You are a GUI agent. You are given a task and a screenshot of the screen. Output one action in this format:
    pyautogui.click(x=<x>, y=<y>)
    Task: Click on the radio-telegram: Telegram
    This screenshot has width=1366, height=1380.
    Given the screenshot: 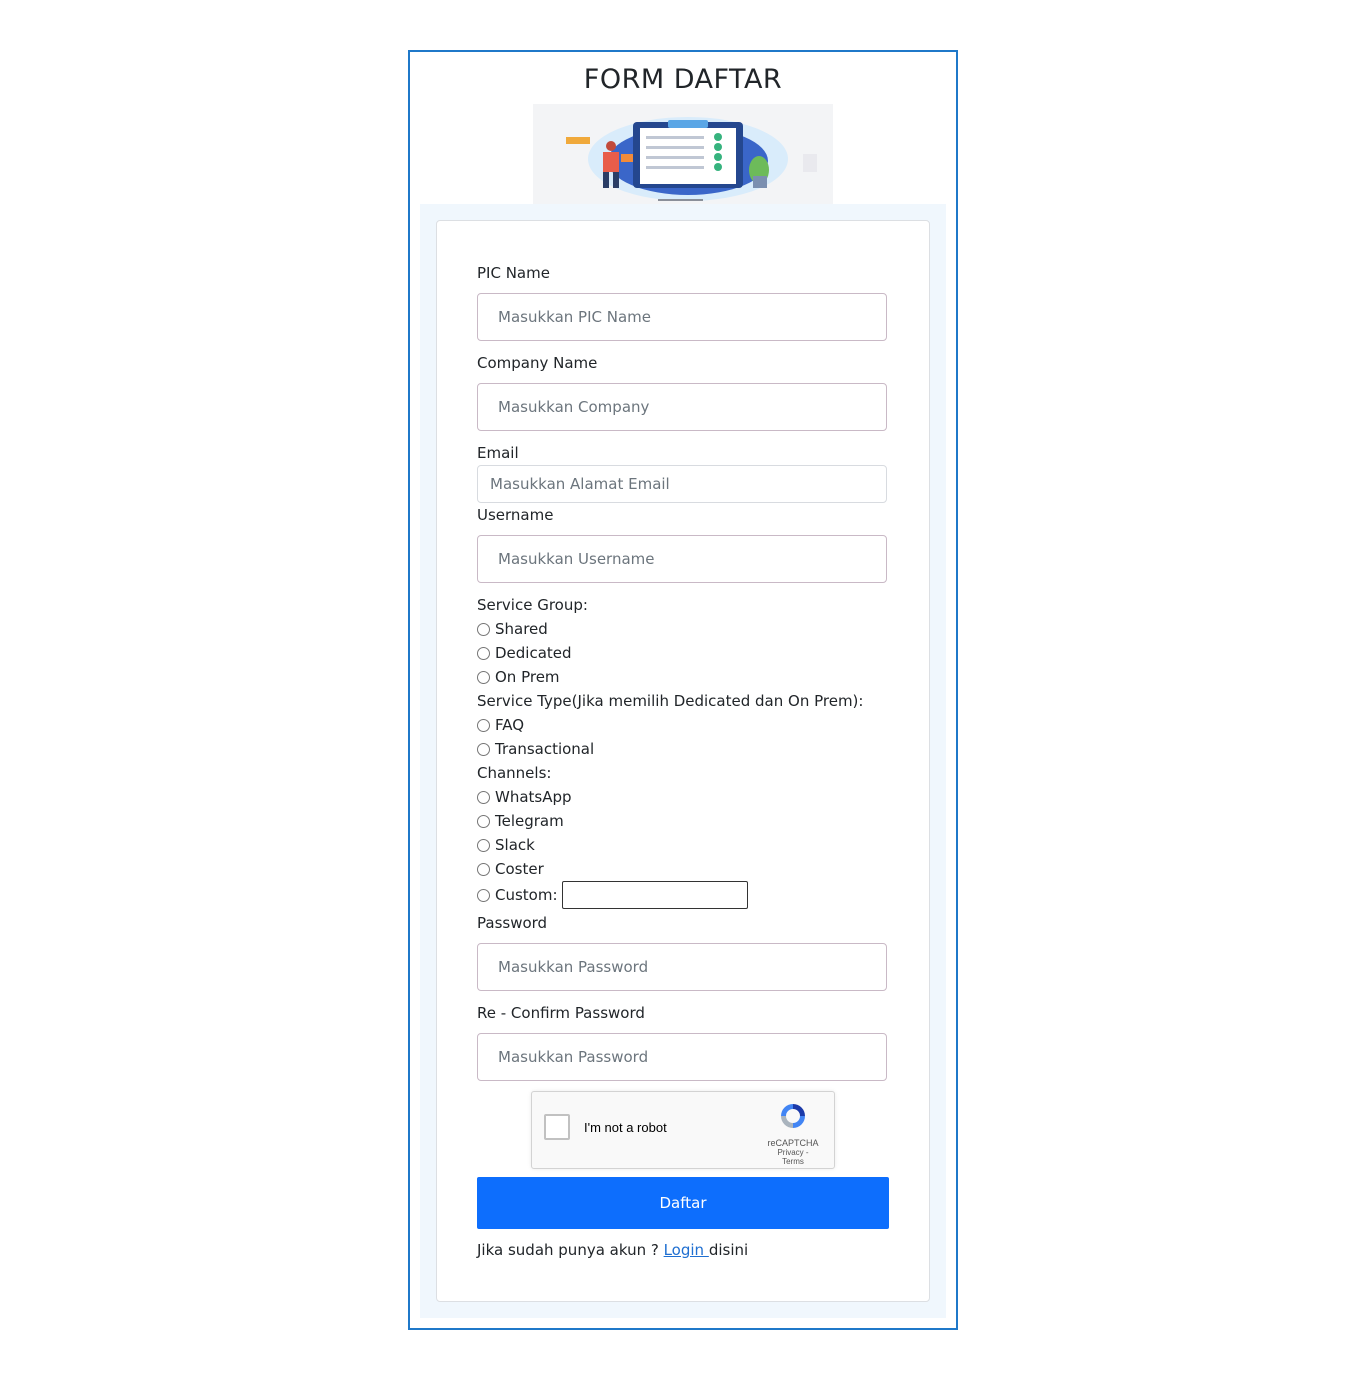 What is the action you would take?
    pyautogui.click(x=520, y=821)
    